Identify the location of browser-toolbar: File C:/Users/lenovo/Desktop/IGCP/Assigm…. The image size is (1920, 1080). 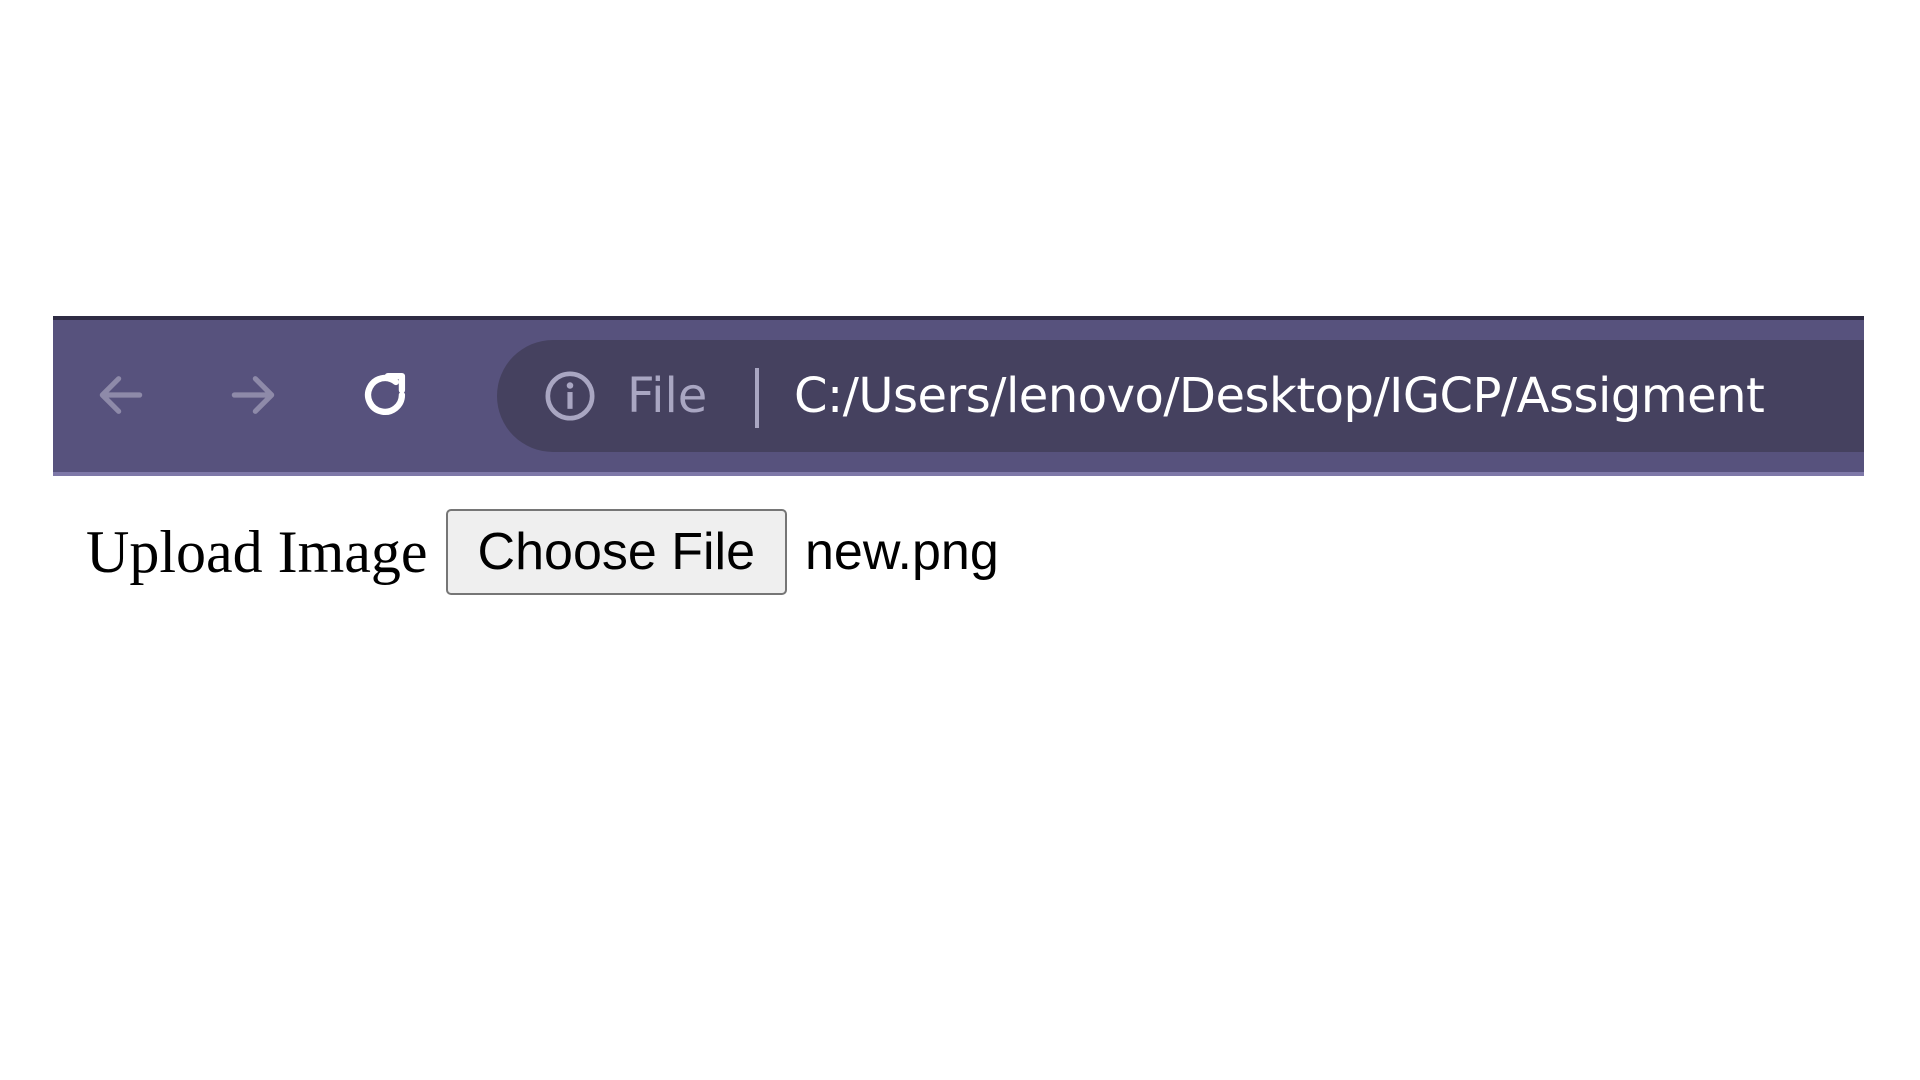
(958, 396).